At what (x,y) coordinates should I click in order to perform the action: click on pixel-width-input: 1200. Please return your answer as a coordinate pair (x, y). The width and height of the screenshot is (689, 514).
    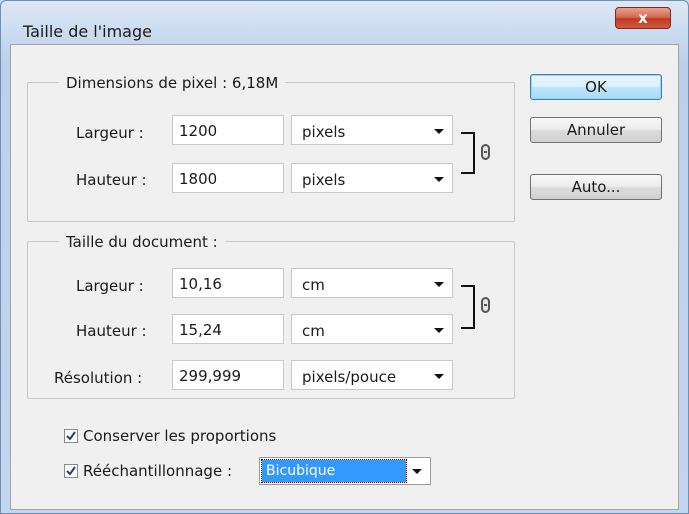
    Looking at the image, I should click on (228, 130).